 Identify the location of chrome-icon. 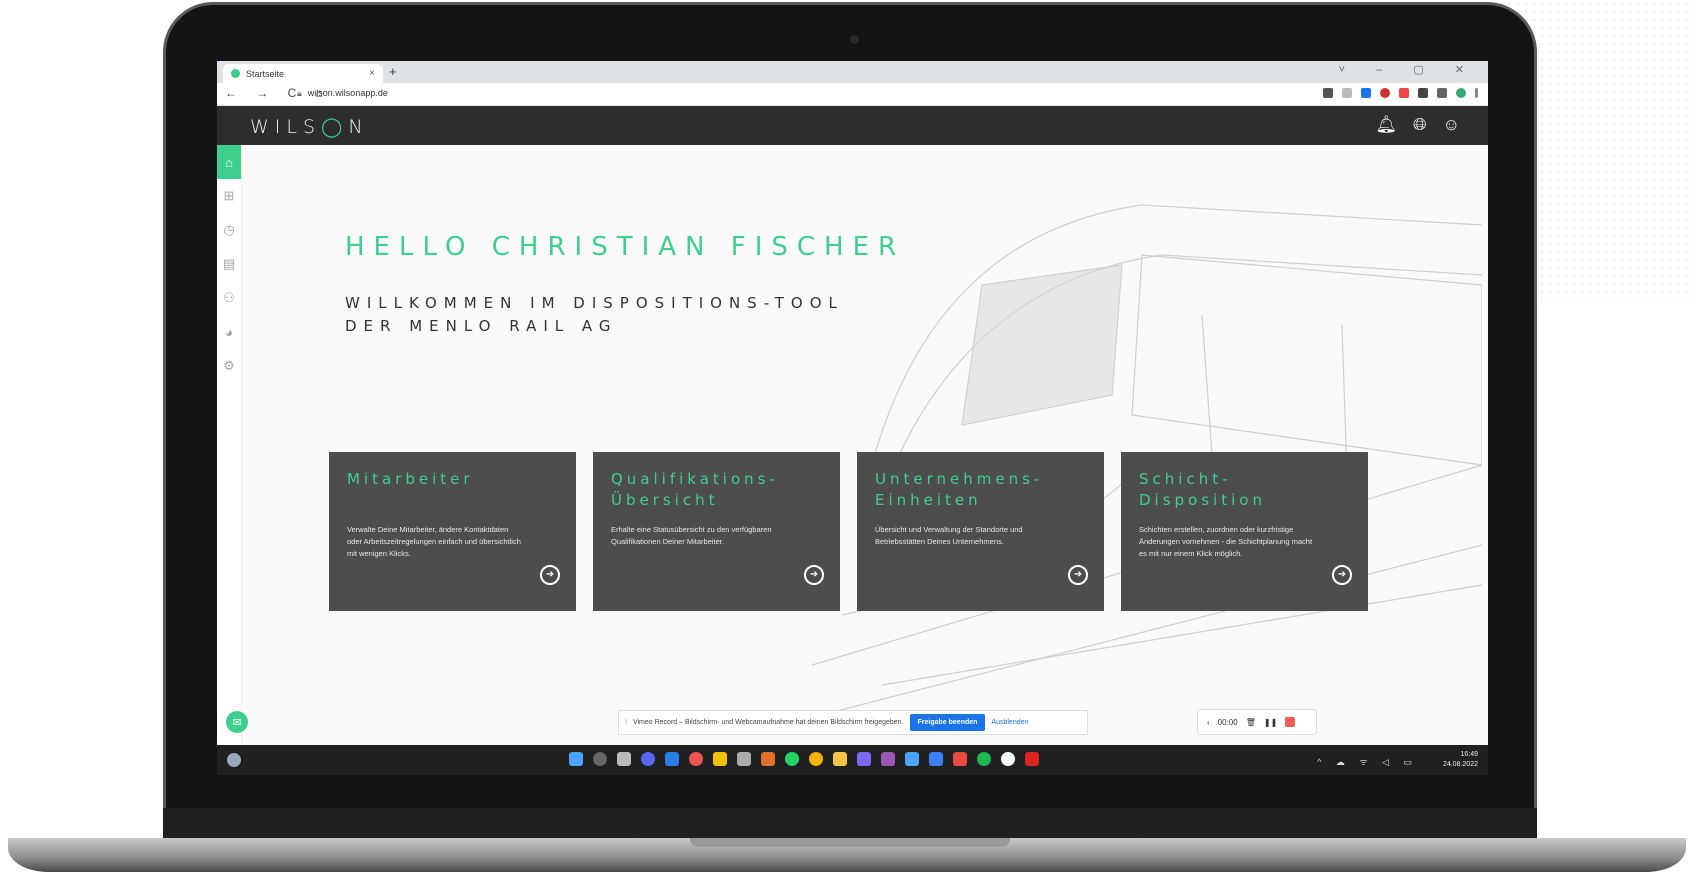
(816, 759).